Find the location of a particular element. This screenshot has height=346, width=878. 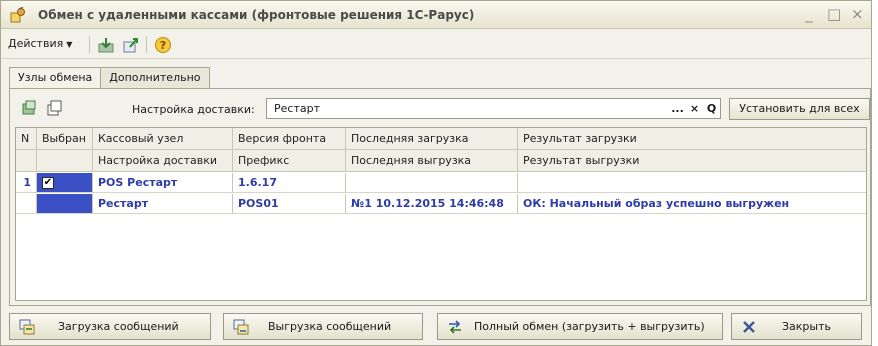

row-number-empty is located at coordinates (26, 203).